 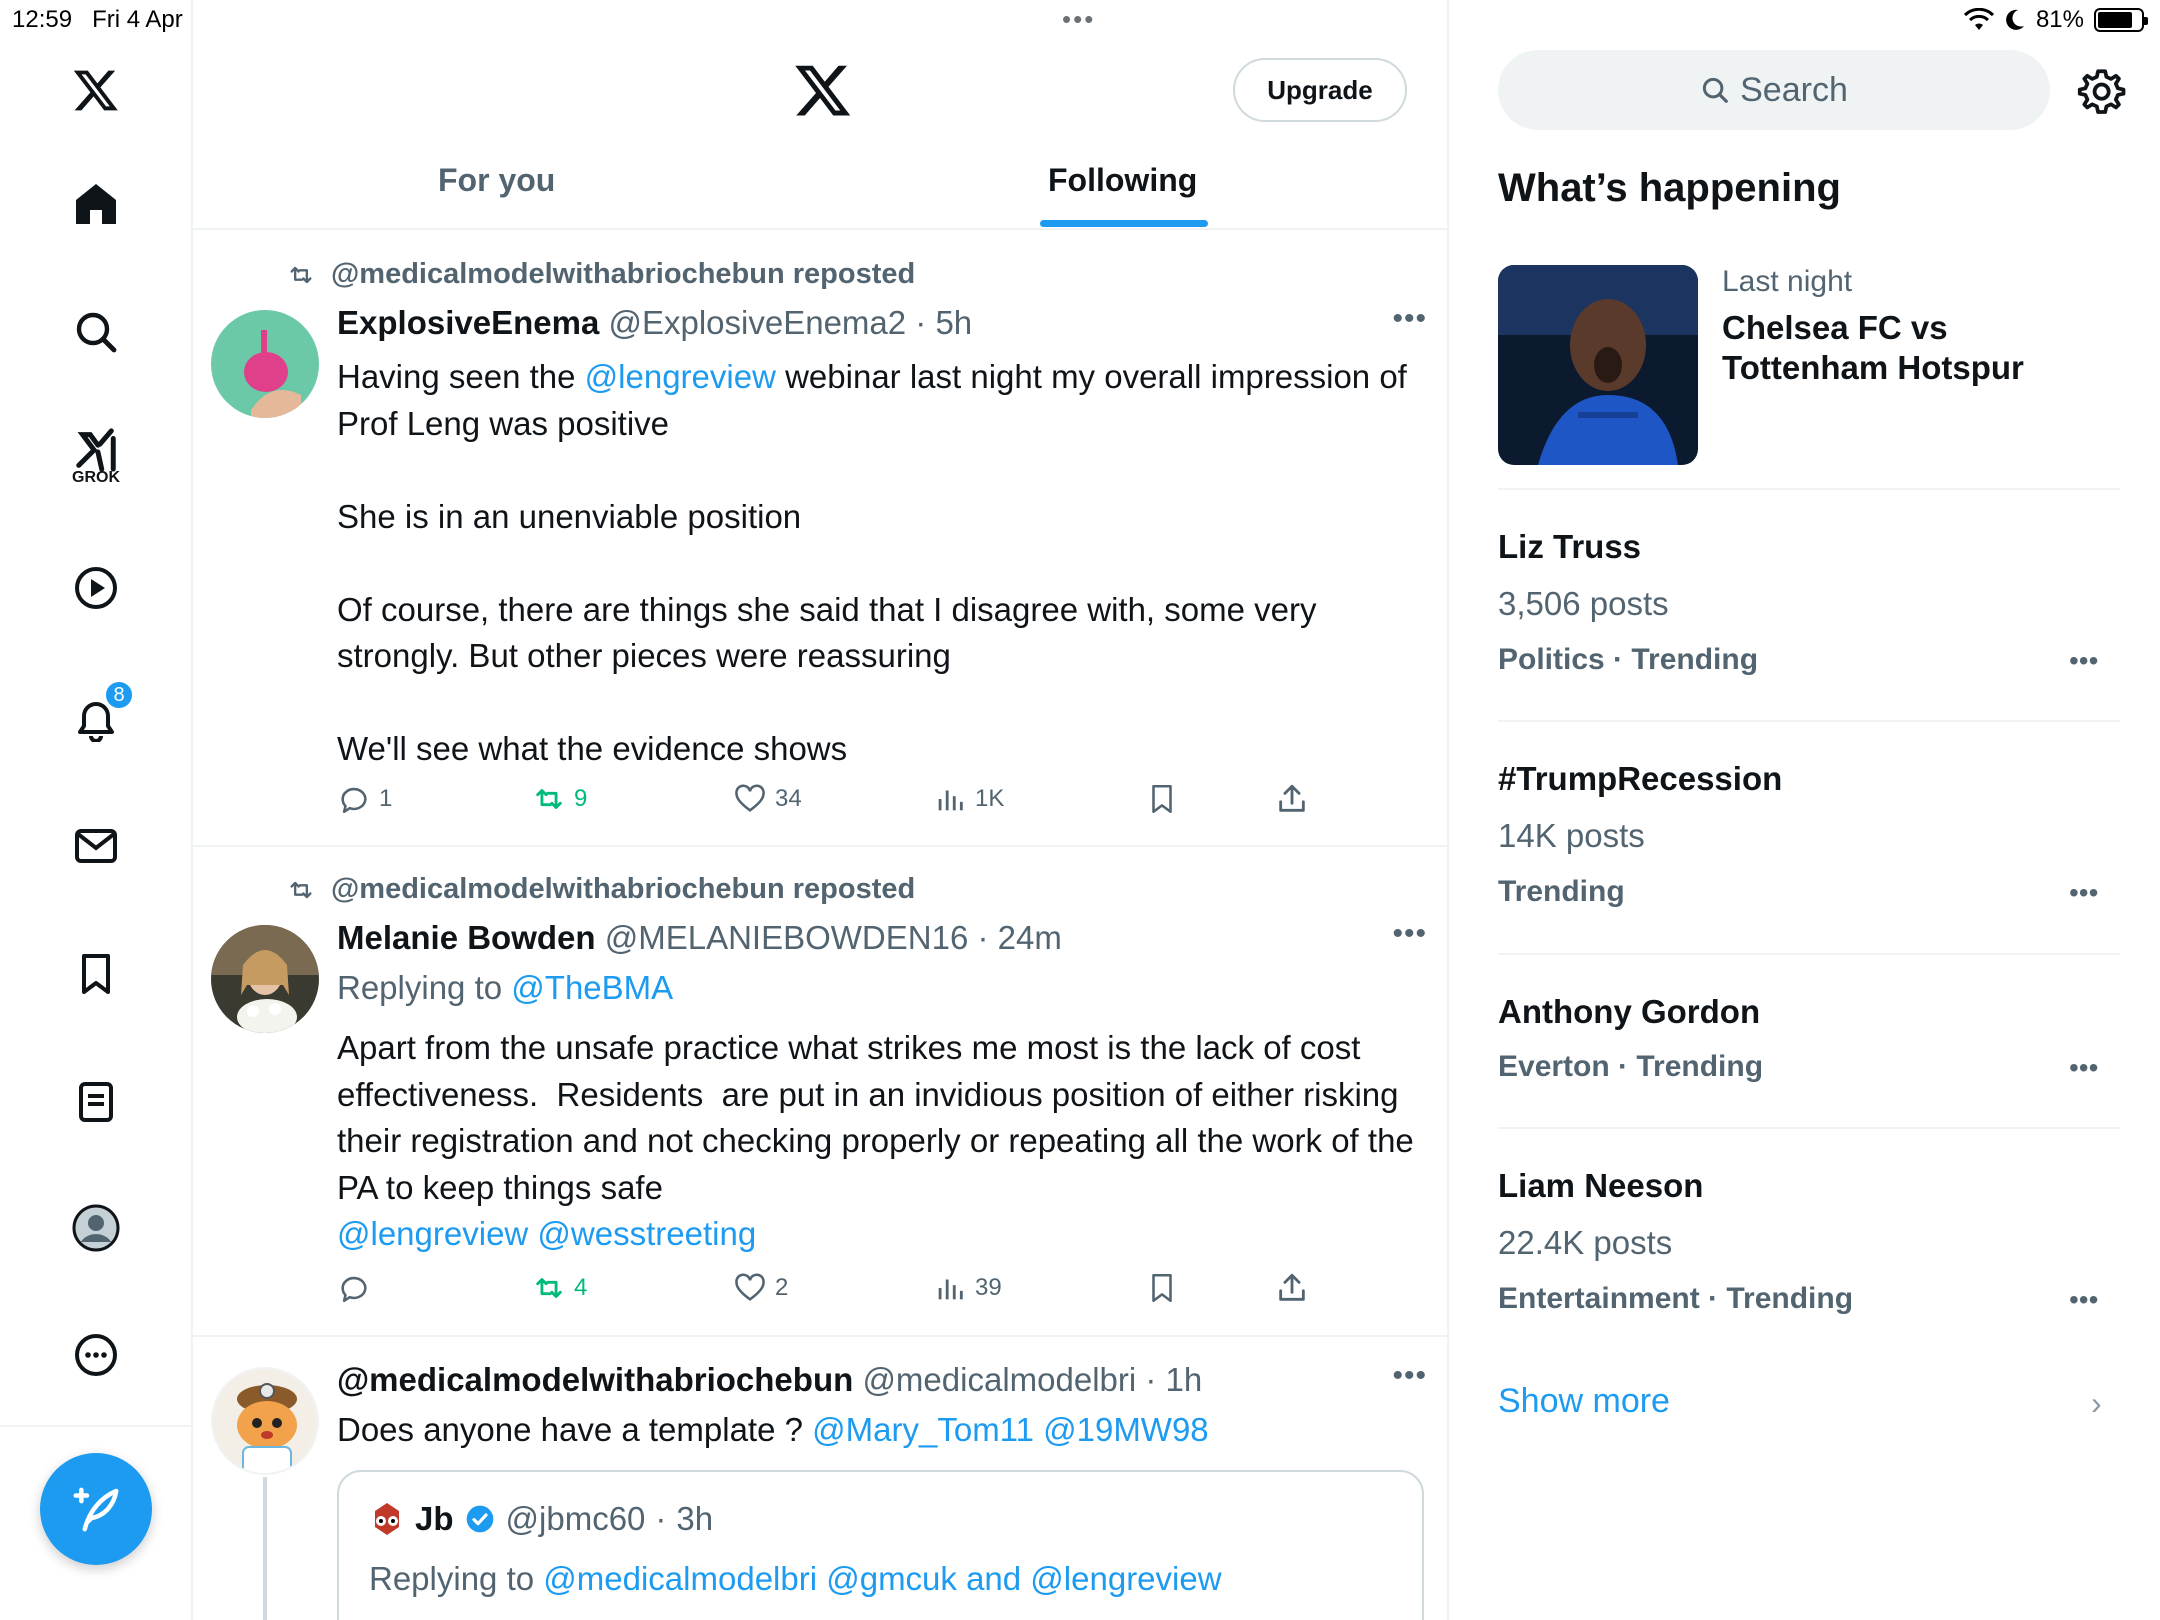 I want to click on trend-name: Anthony Gordon, so click(x=1629, y=1012).